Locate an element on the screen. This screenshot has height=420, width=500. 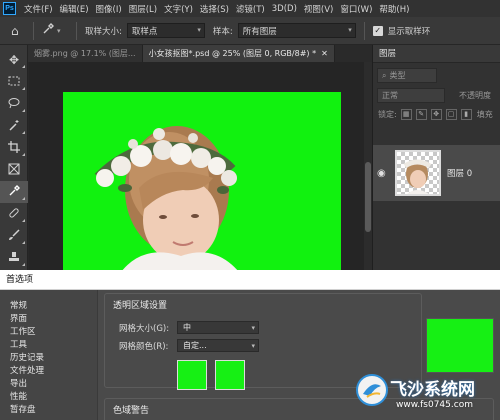
lock-transparent-icon: ▦ is located at coordinates (406, 114).